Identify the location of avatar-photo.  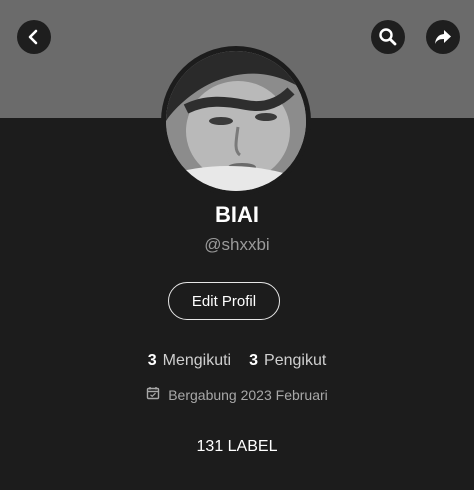
(236, 121).